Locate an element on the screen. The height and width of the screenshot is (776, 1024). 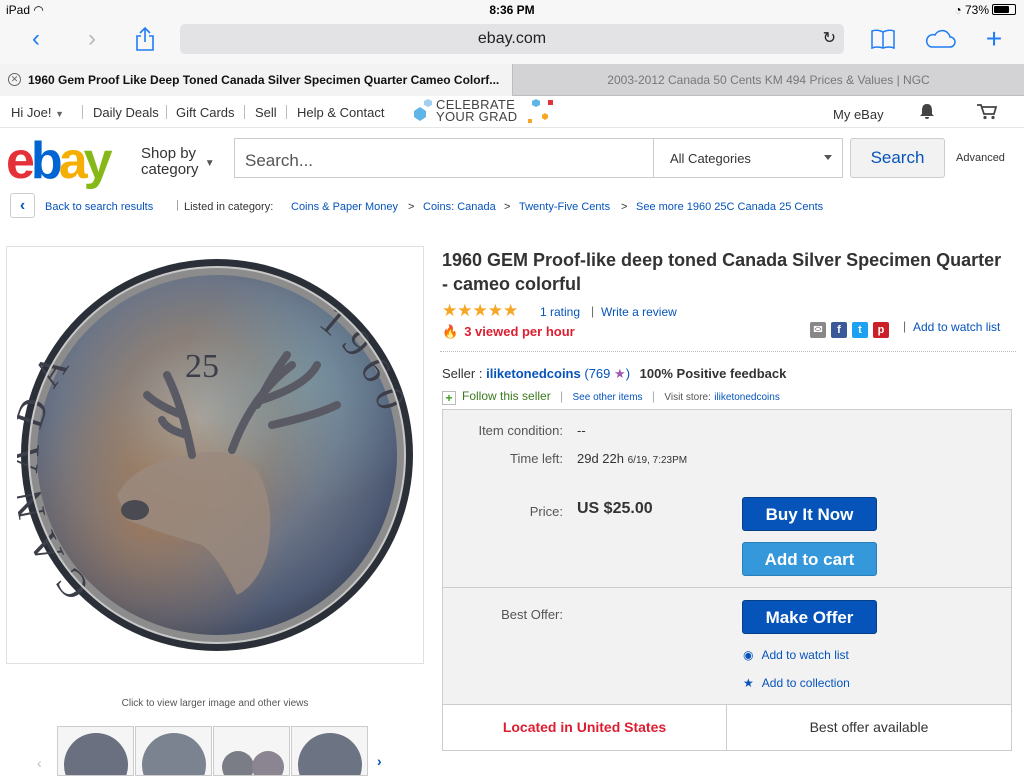
seller-name-link: iliketonedcoins is located at coordinates (533, 373).